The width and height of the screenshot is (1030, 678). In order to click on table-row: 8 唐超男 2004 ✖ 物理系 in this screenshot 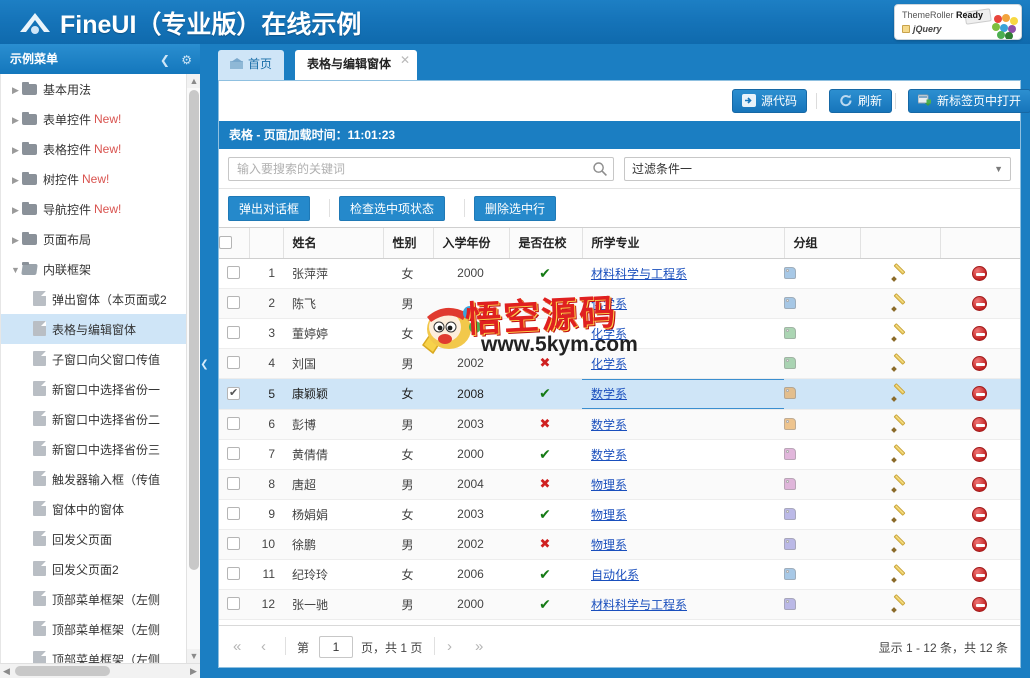, I will do `click(619, 484)`.